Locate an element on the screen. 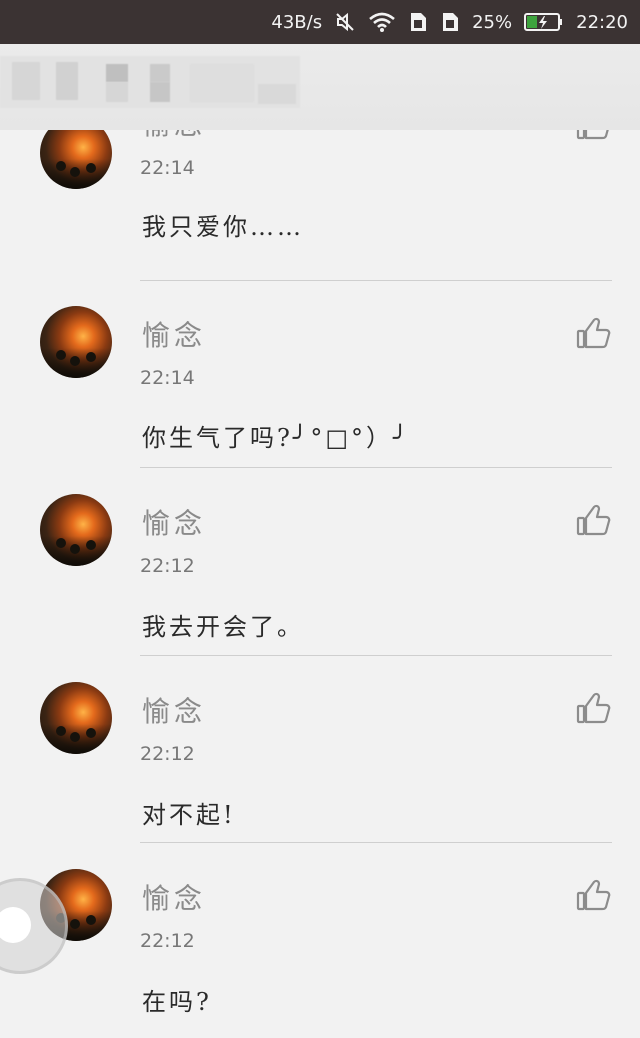  network-speed: 43B/s is located at coordinates (297, 22).